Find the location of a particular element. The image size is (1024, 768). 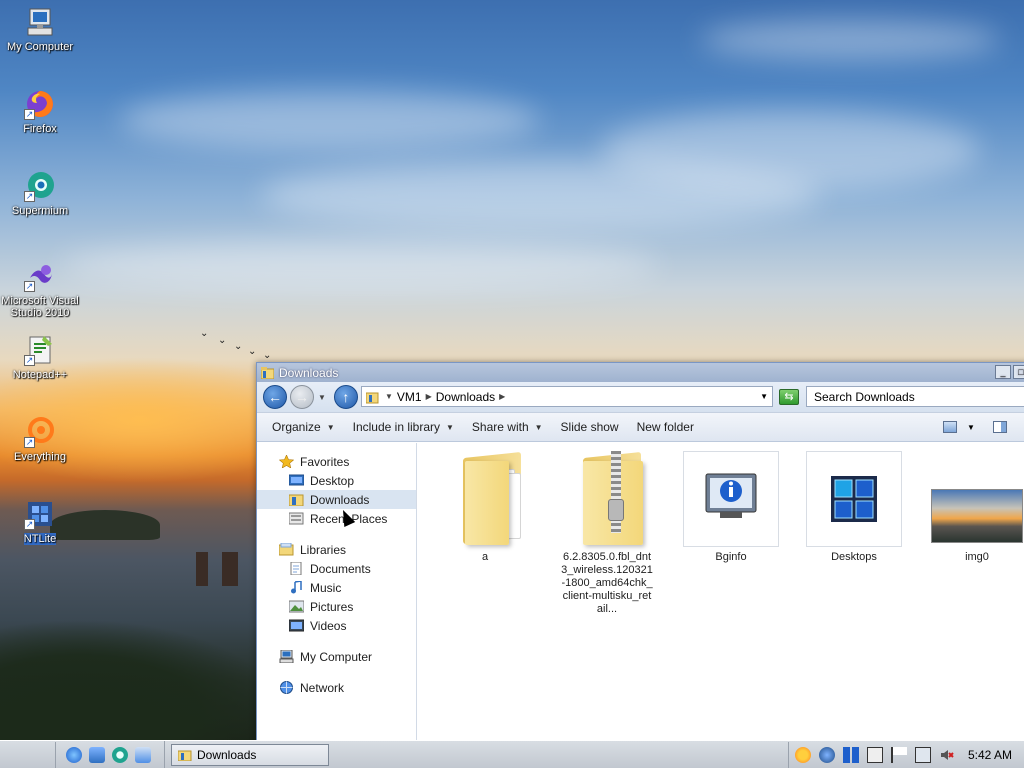

nav-downloads: Downloads is located at coordinates (336, 499).